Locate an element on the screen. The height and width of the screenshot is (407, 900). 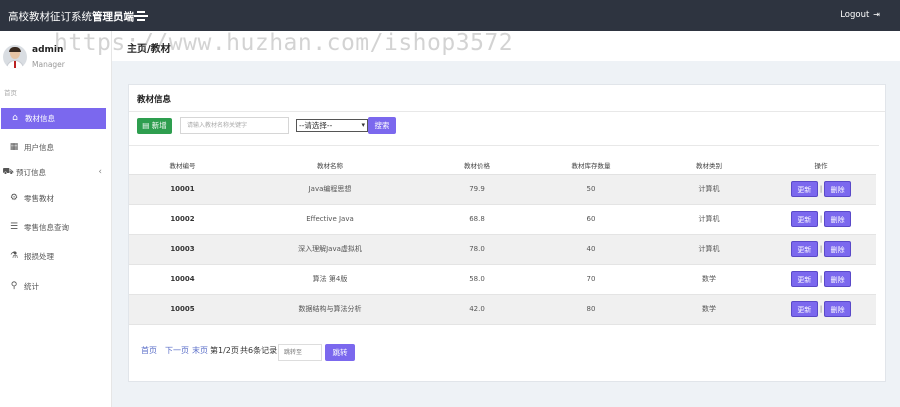
jump-button: 跳转 is located at coordinates (340, 352).